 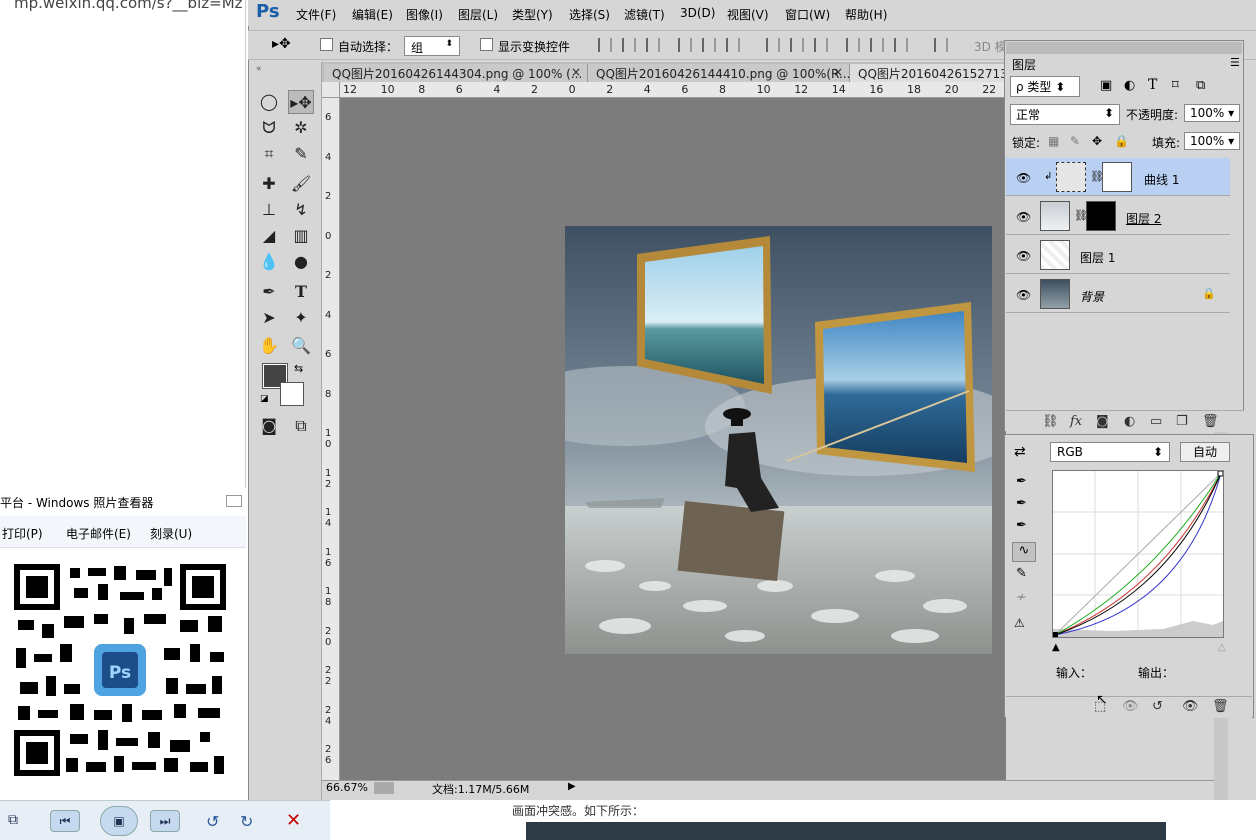 What do you see at coordinates (269, 154) in the screenshot?
I see `crop-tool-icon: ⌗` at bounding box center [269, 154].